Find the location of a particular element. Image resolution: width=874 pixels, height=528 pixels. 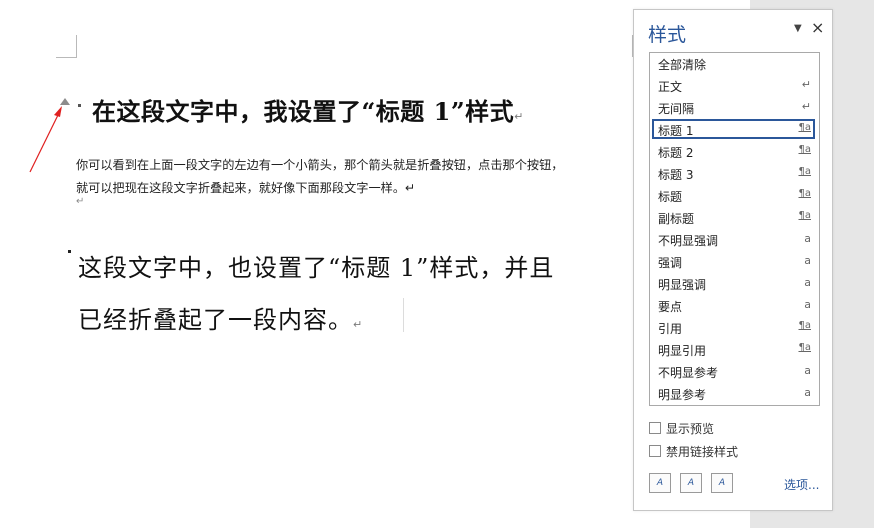

close-icon: × is located at coordinates (817, 27).